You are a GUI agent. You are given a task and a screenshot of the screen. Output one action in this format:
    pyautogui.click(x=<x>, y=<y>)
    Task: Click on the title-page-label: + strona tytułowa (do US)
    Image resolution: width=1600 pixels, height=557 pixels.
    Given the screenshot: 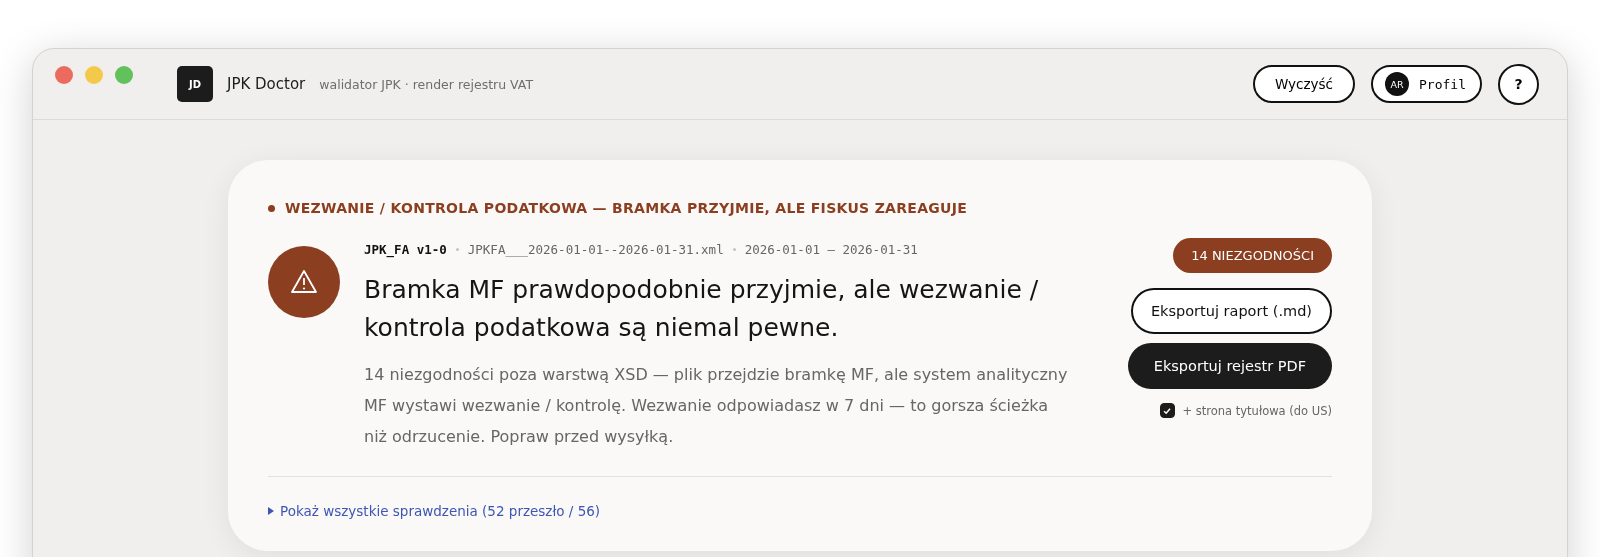 What is the action you would take?
    pyautogui.click(x=1257, y=410)
    